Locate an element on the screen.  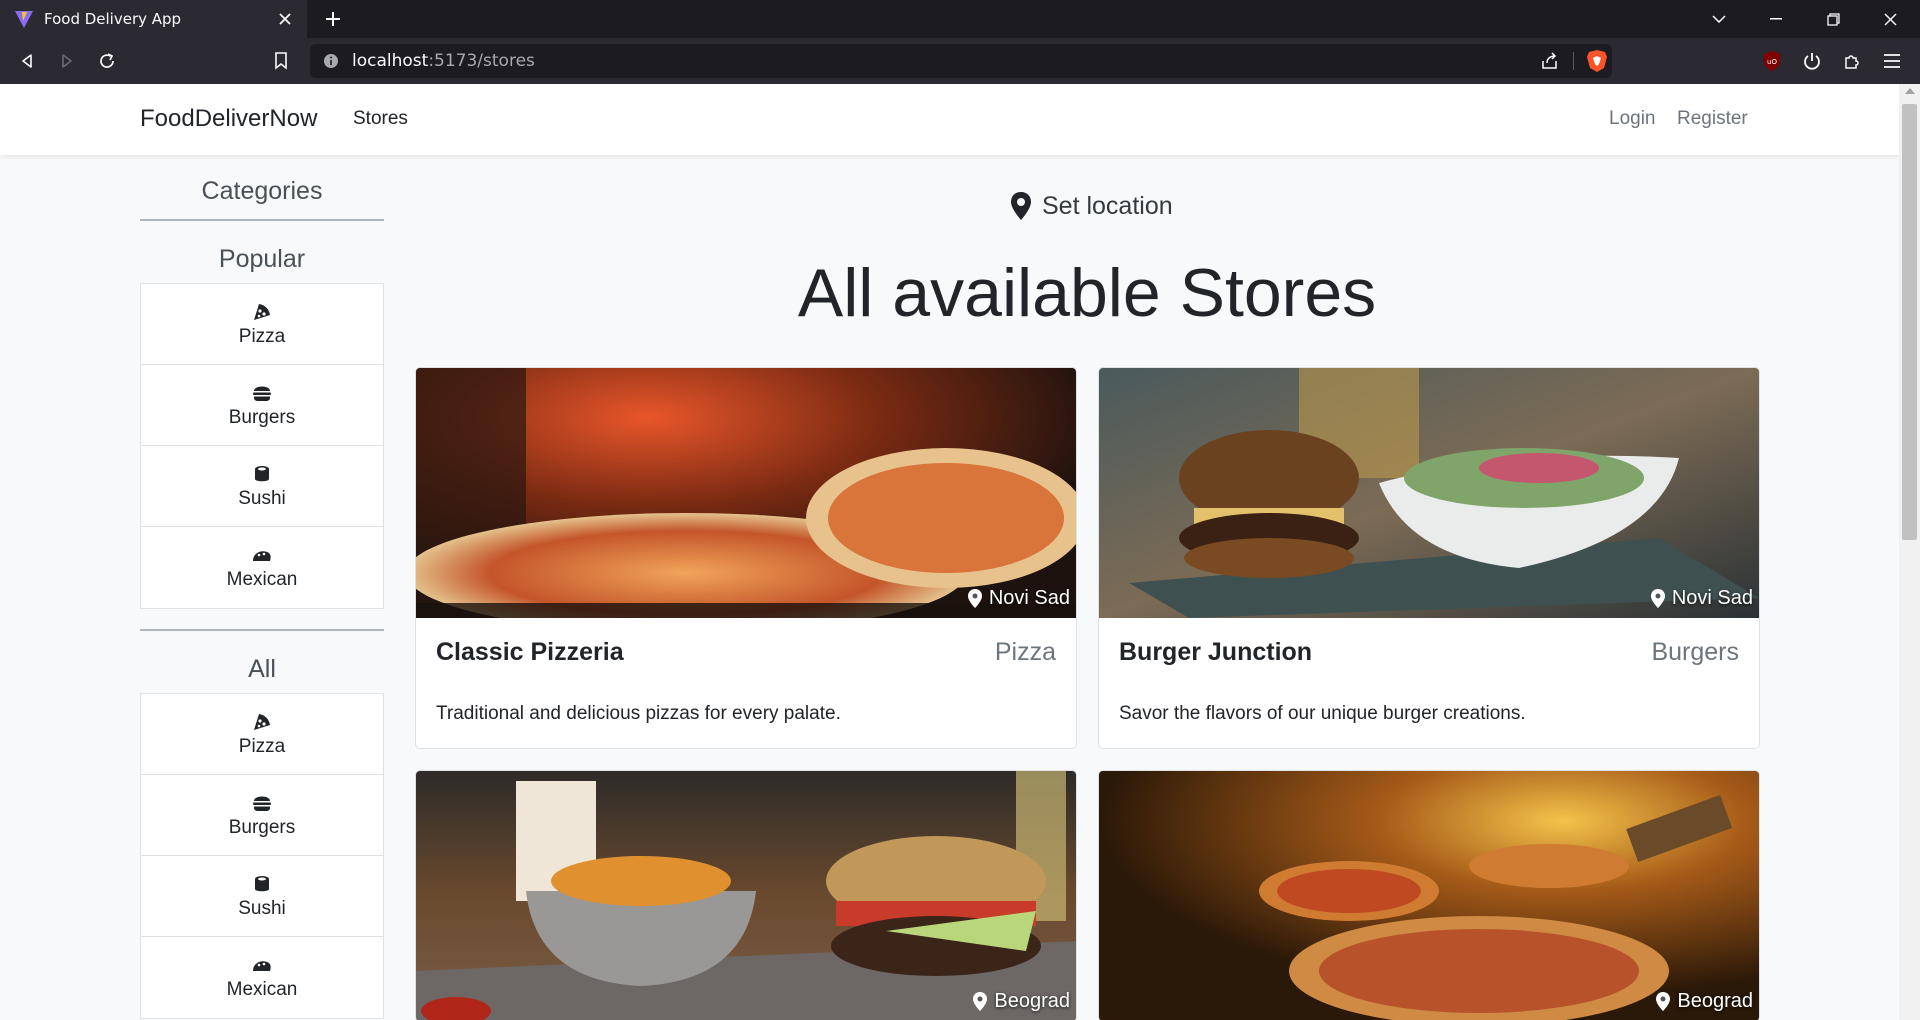
popular-category-mexican: Mexican is located at coordinates (262, 567).